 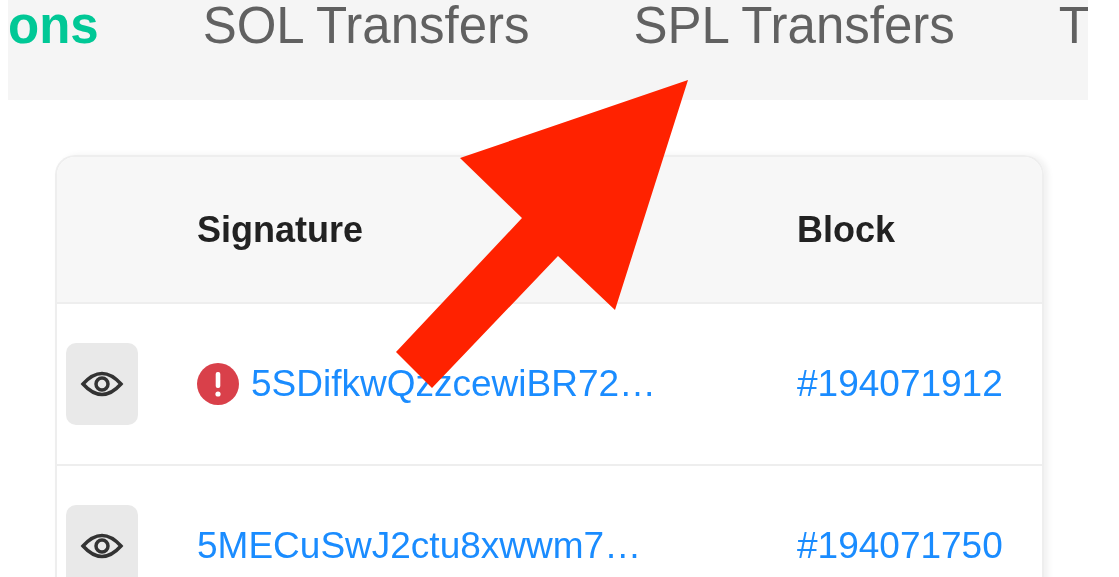 What do you see at coordinates (900, 383) in the screenshot?
I see `block-link: #194071912` at bounding box center [900, 383].